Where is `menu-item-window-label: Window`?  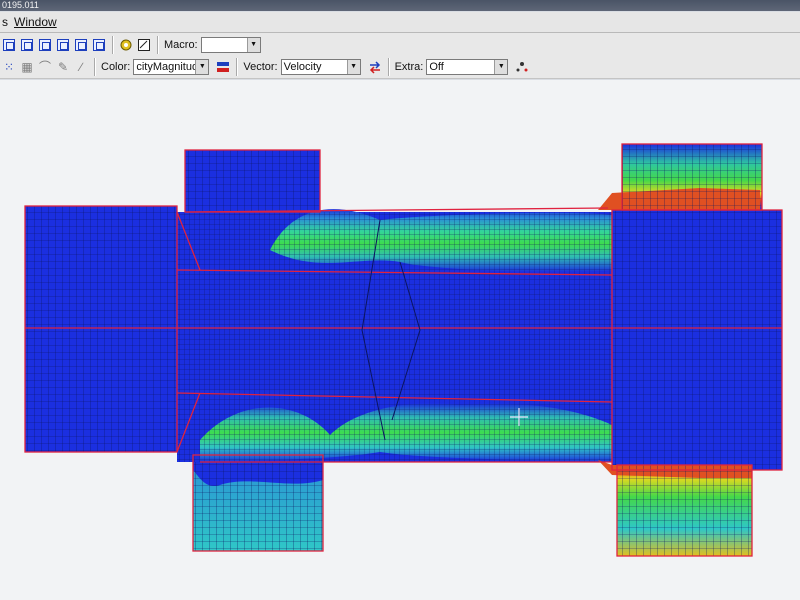 menu-item-window-label: Window is located at coordinates (35, 22).